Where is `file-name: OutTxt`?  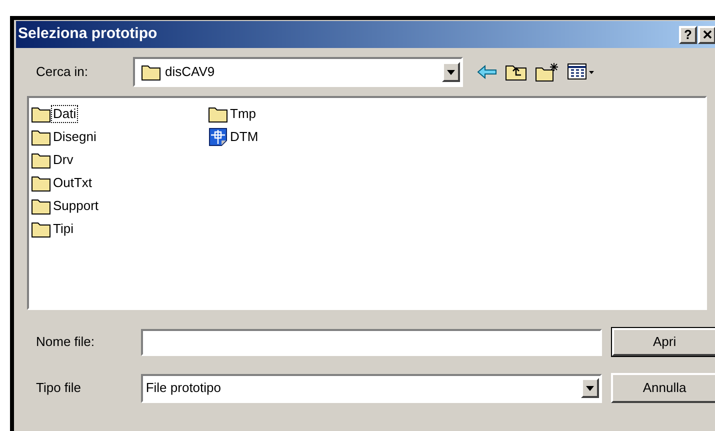
file-name: OutTxt is located at coordinates (73, 183).